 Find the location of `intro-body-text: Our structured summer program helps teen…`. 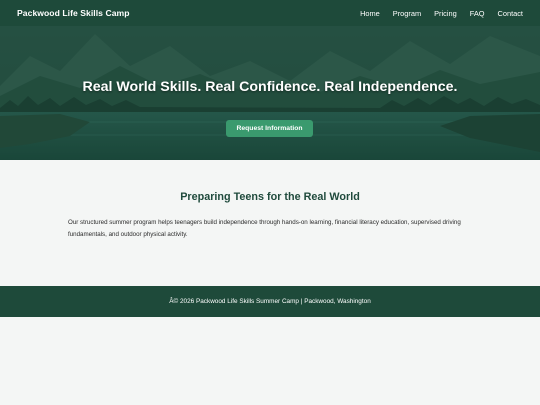

intro-body-text: Our structured summer program helps teen… is located at coordinates (264, 228).